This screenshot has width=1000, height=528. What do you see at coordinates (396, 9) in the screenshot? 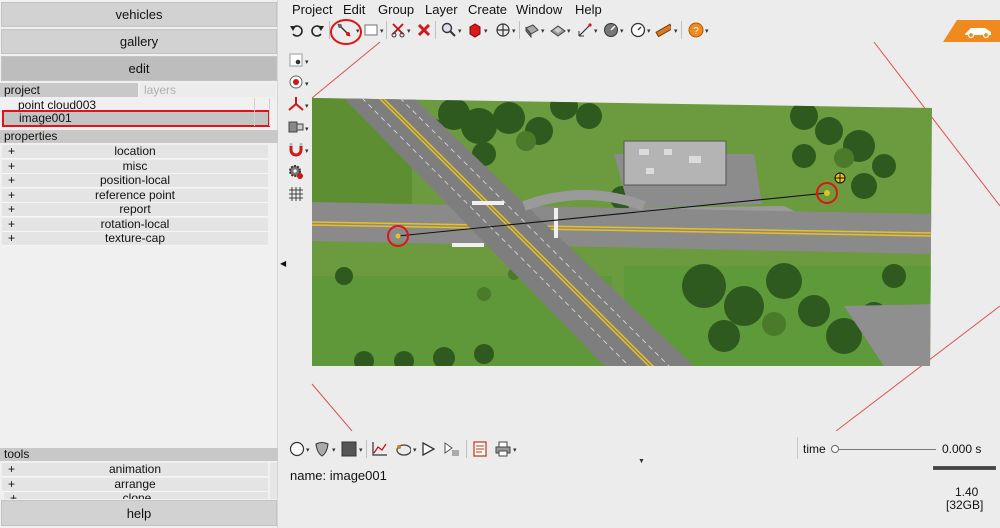
I see `menu-group: Group` at bounding box center [396, 9].